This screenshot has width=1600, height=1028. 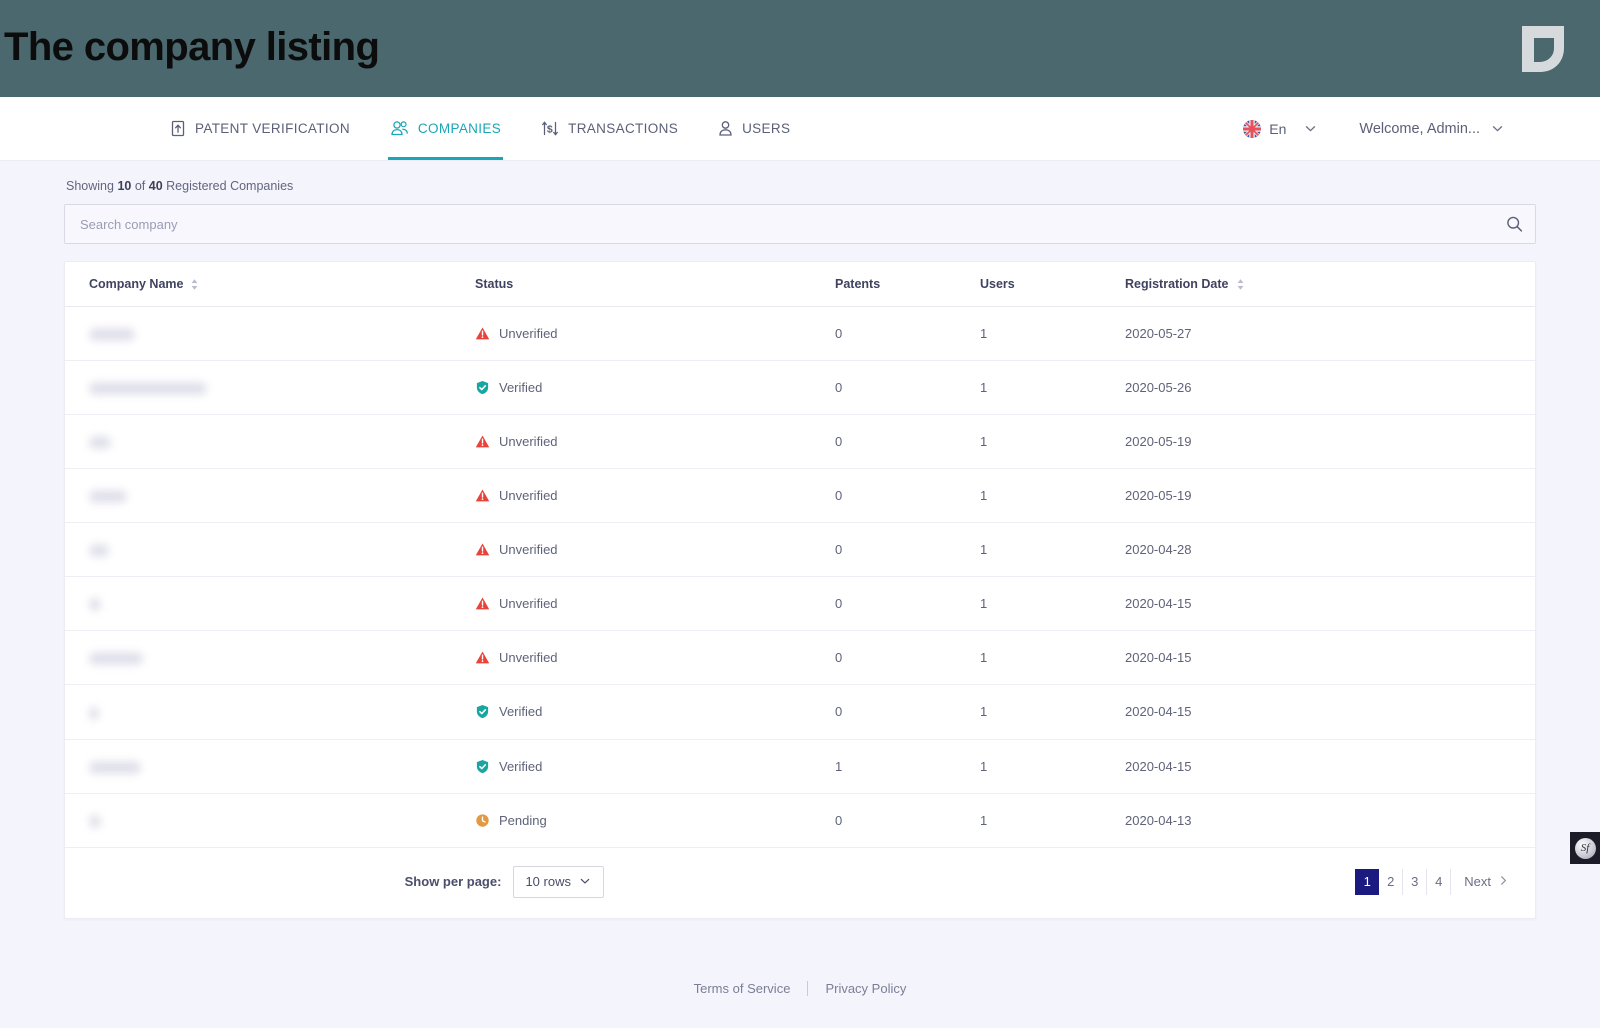 I want to click on table-row: Pending 0 1 2020-04-13, so click(x=800, y=820).